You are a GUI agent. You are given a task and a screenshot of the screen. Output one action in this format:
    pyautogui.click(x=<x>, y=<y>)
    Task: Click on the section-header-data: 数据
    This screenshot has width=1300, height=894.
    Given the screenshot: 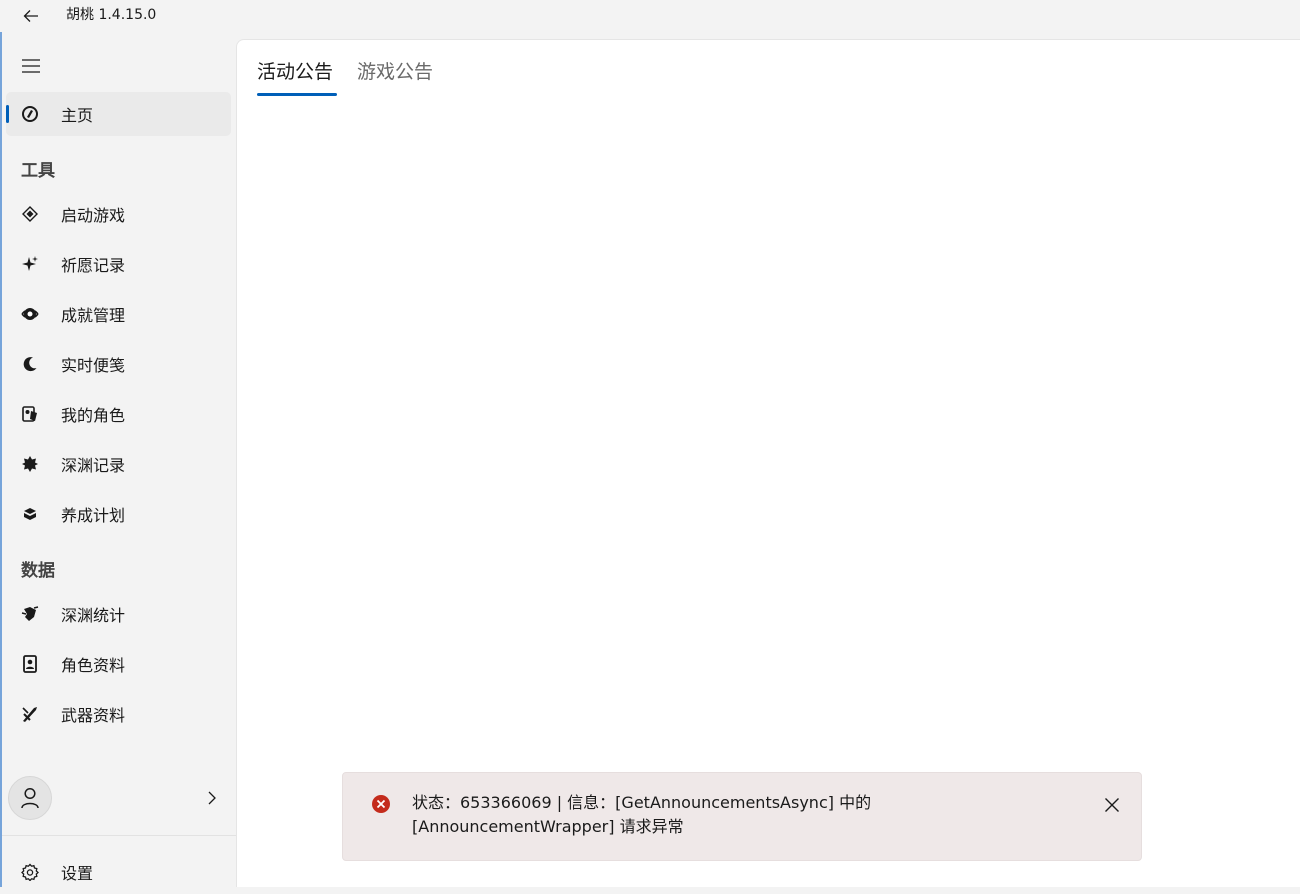 What is the action you would take?
    pyautogui.click(x=38, y=571)
    